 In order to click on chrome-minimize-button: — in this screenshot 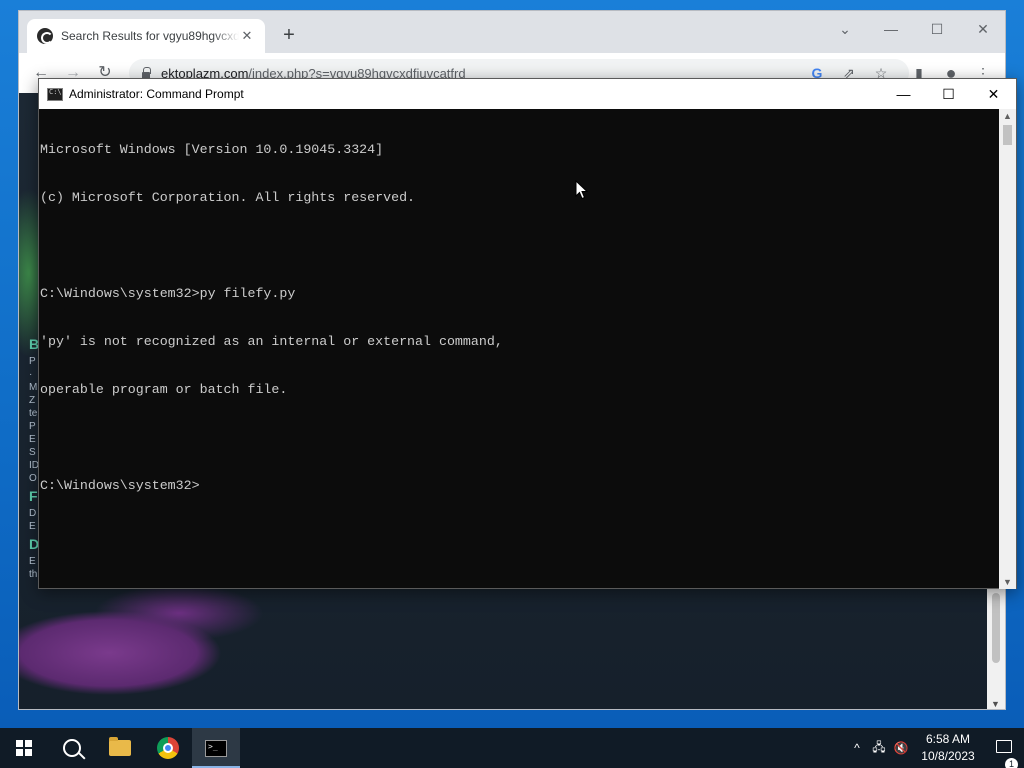, I will do `click(891, 29)`.